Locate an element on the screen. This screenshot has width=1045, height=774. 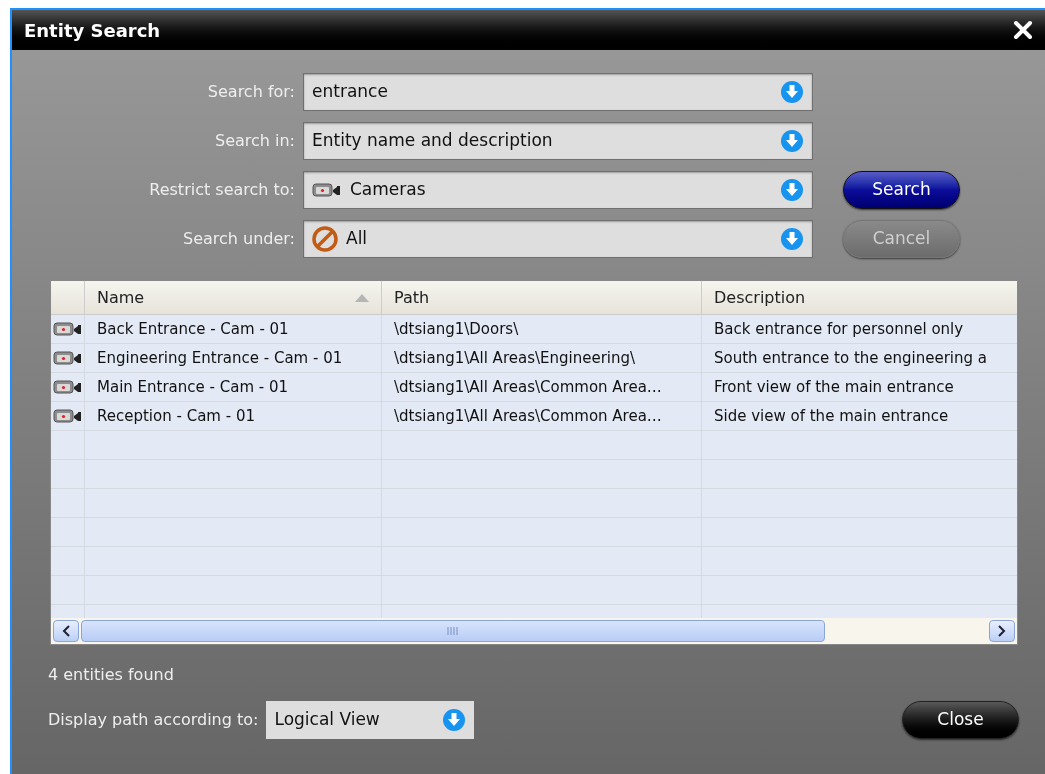
close-icon is located at coordinates (1023, 30).